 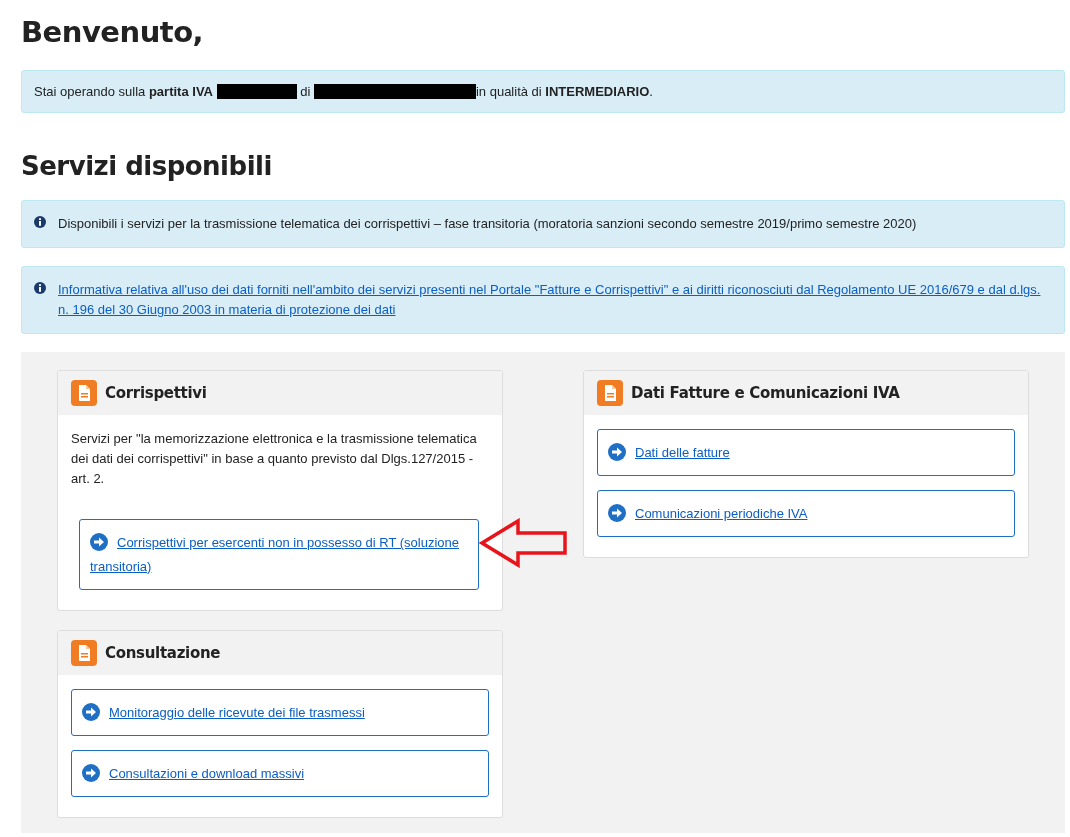 I want to click on card-title: Consultazione, so click(x=163, y=653).